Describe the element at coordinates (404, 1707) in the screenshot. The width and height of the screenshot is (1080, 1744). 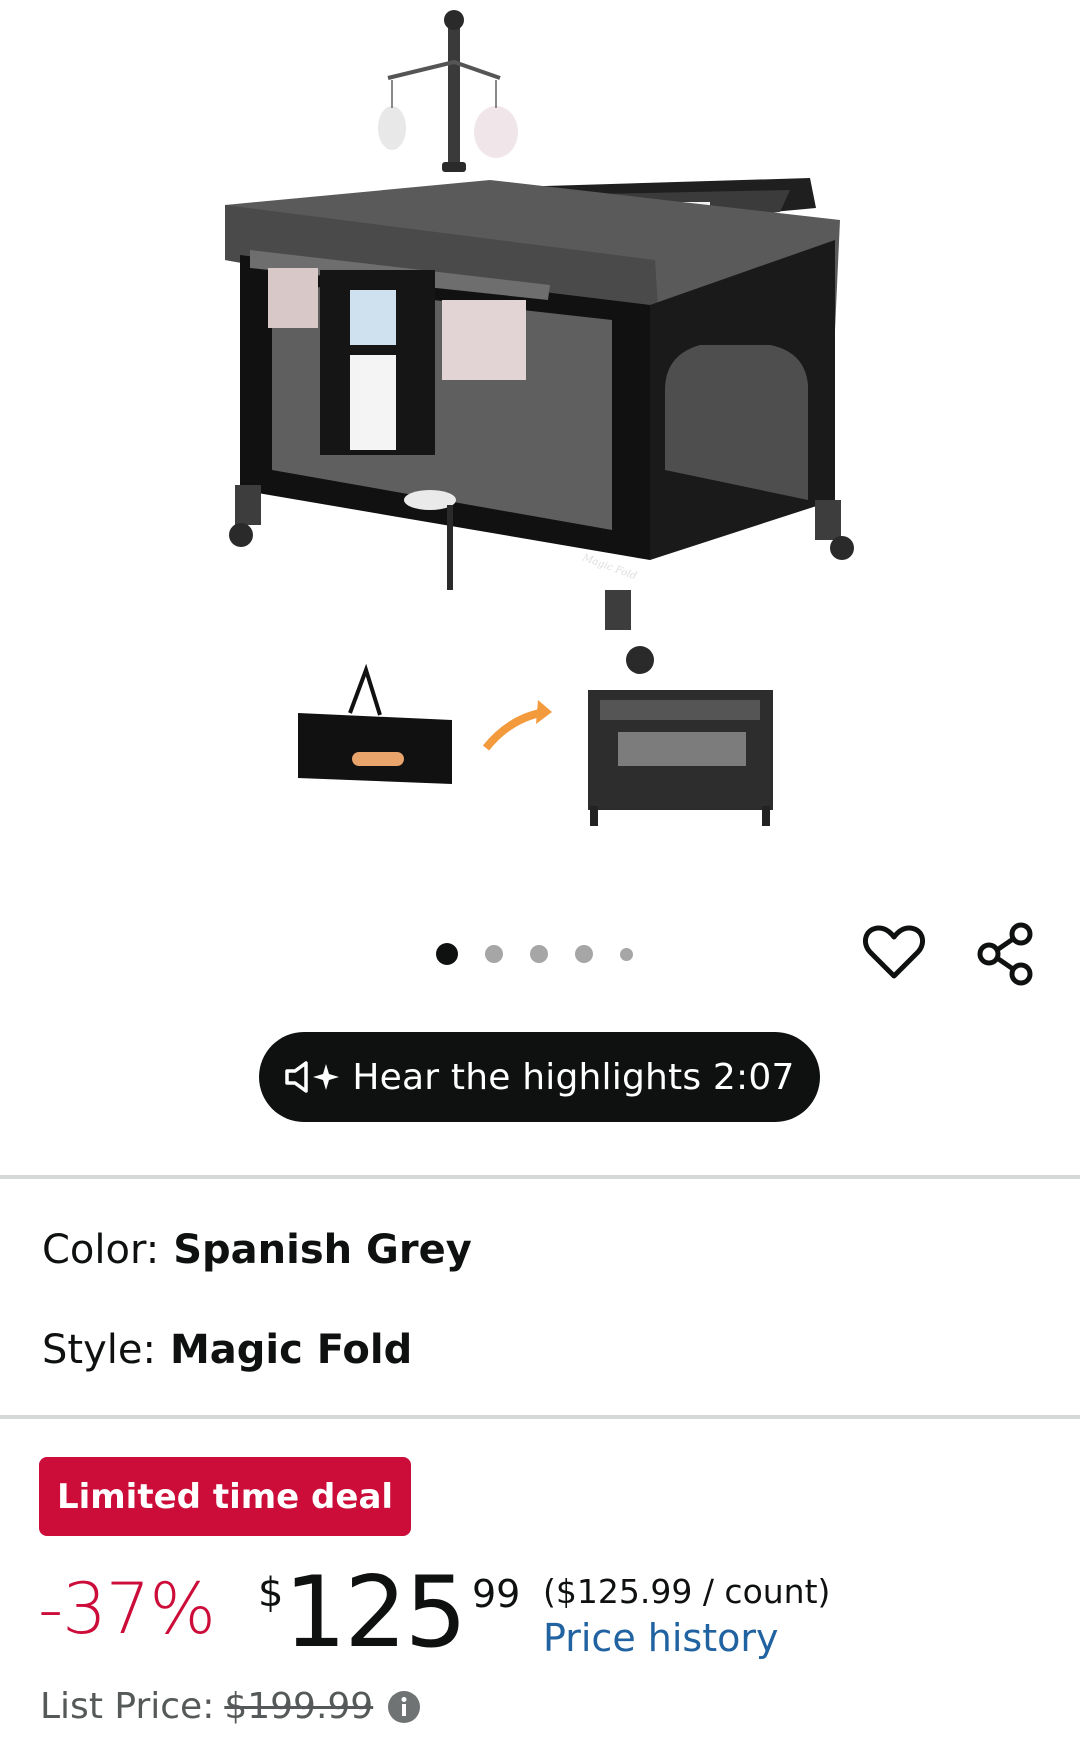
I see `info-icon` at that location.